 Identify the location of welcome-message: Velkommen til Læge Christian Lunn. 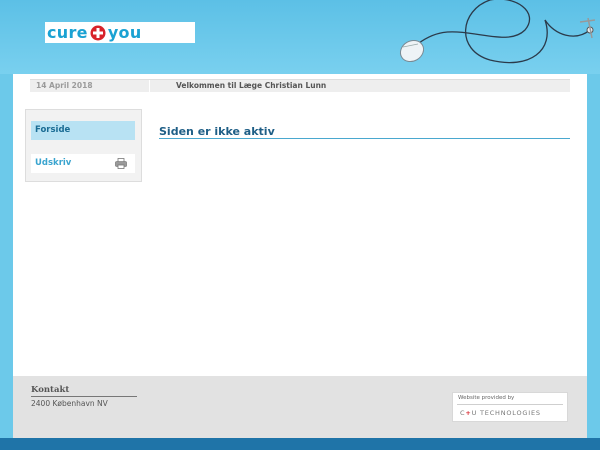
(251, 85).